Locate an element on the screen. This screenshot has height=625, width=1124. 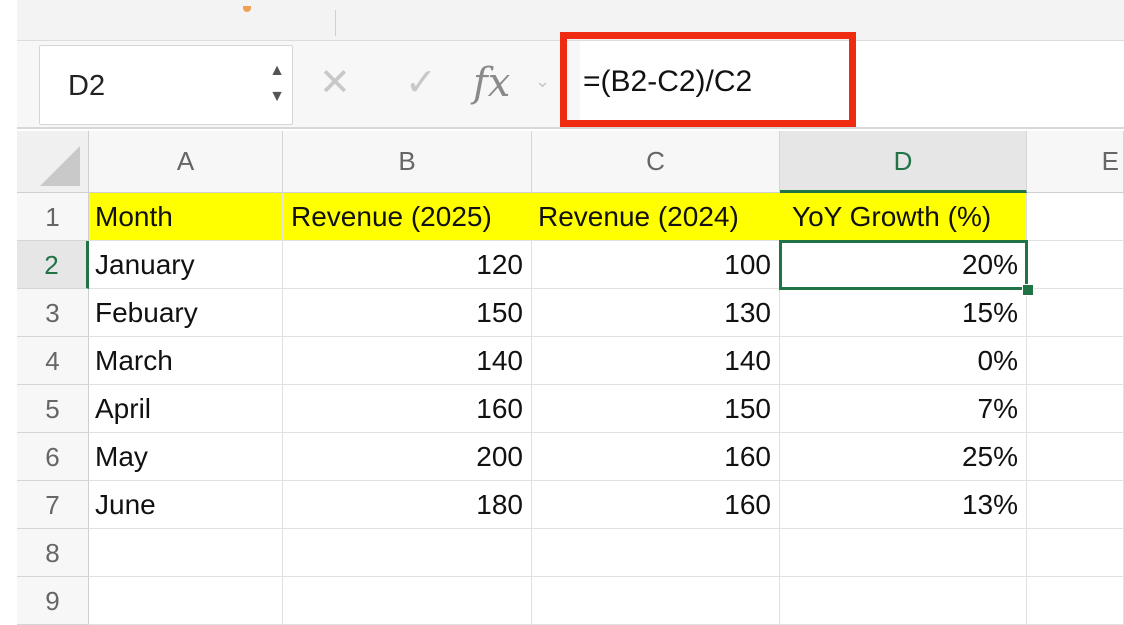
select-all-icon is located at coordinates (60, 166).